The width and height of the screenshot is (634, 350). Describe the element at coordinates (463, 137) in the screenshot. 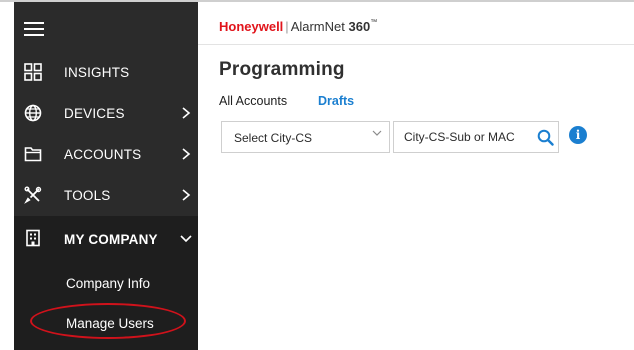

I see `search-input` at that location.